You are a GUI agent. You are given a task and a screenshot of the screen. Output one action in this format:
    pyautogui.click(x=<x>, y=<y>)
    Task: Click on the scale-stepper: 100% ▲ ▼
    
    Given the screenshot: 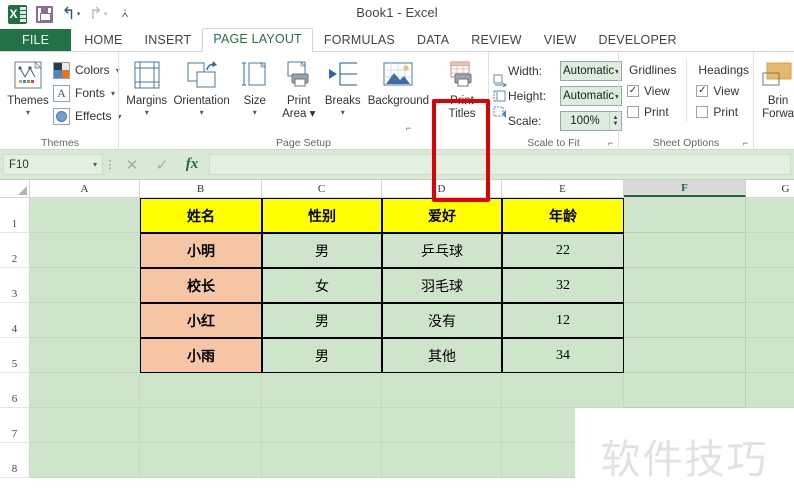 What is the action you would take?
    pyautogui.click(x=591, y=121)
    